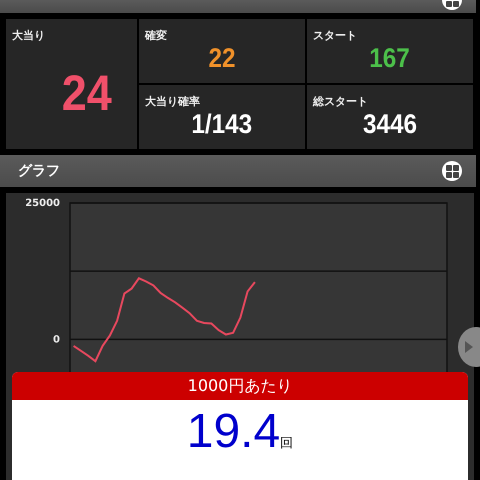  I want to click on stat-label: 大当り, so click(28, 35).